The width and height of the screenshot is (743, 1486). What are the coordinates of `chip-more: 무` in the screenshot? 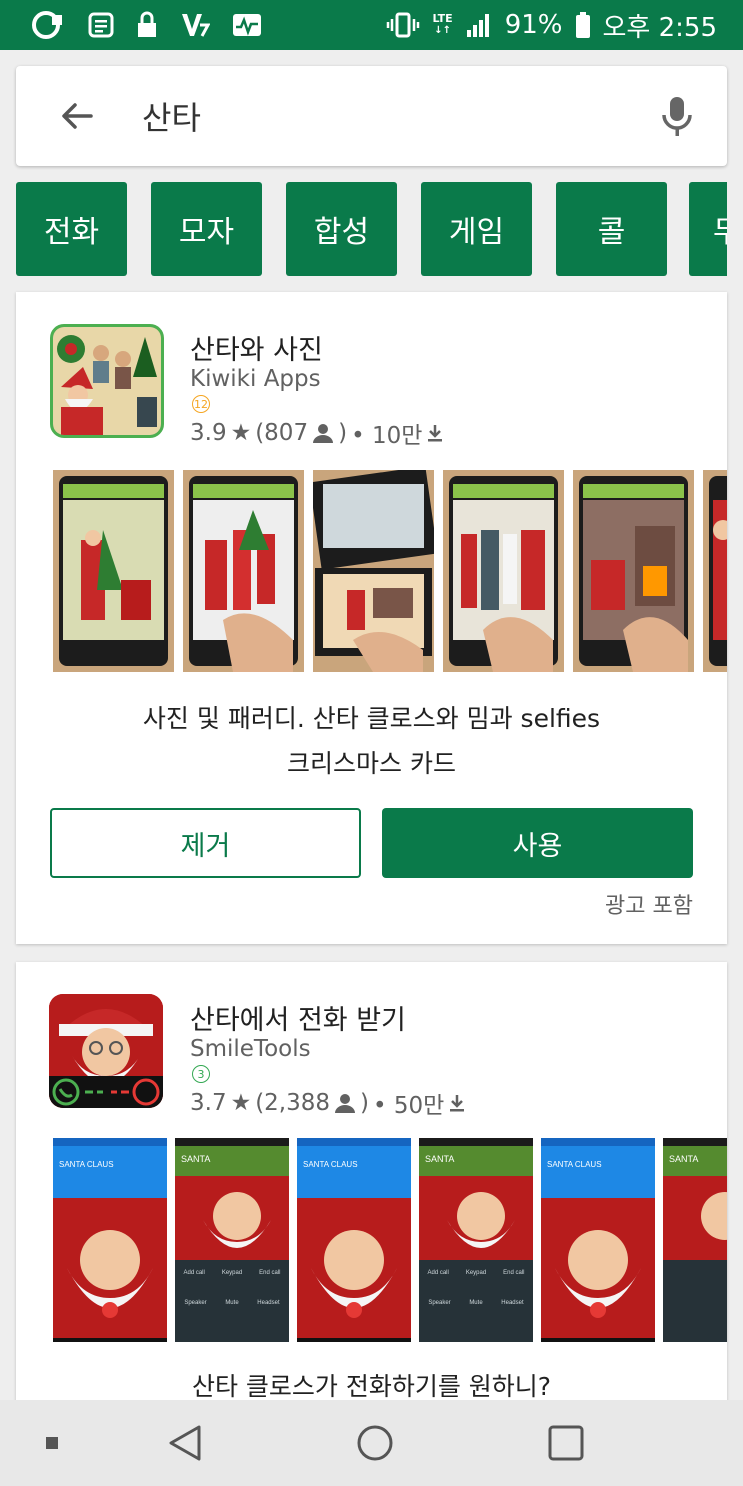 It's located at (708, 229).